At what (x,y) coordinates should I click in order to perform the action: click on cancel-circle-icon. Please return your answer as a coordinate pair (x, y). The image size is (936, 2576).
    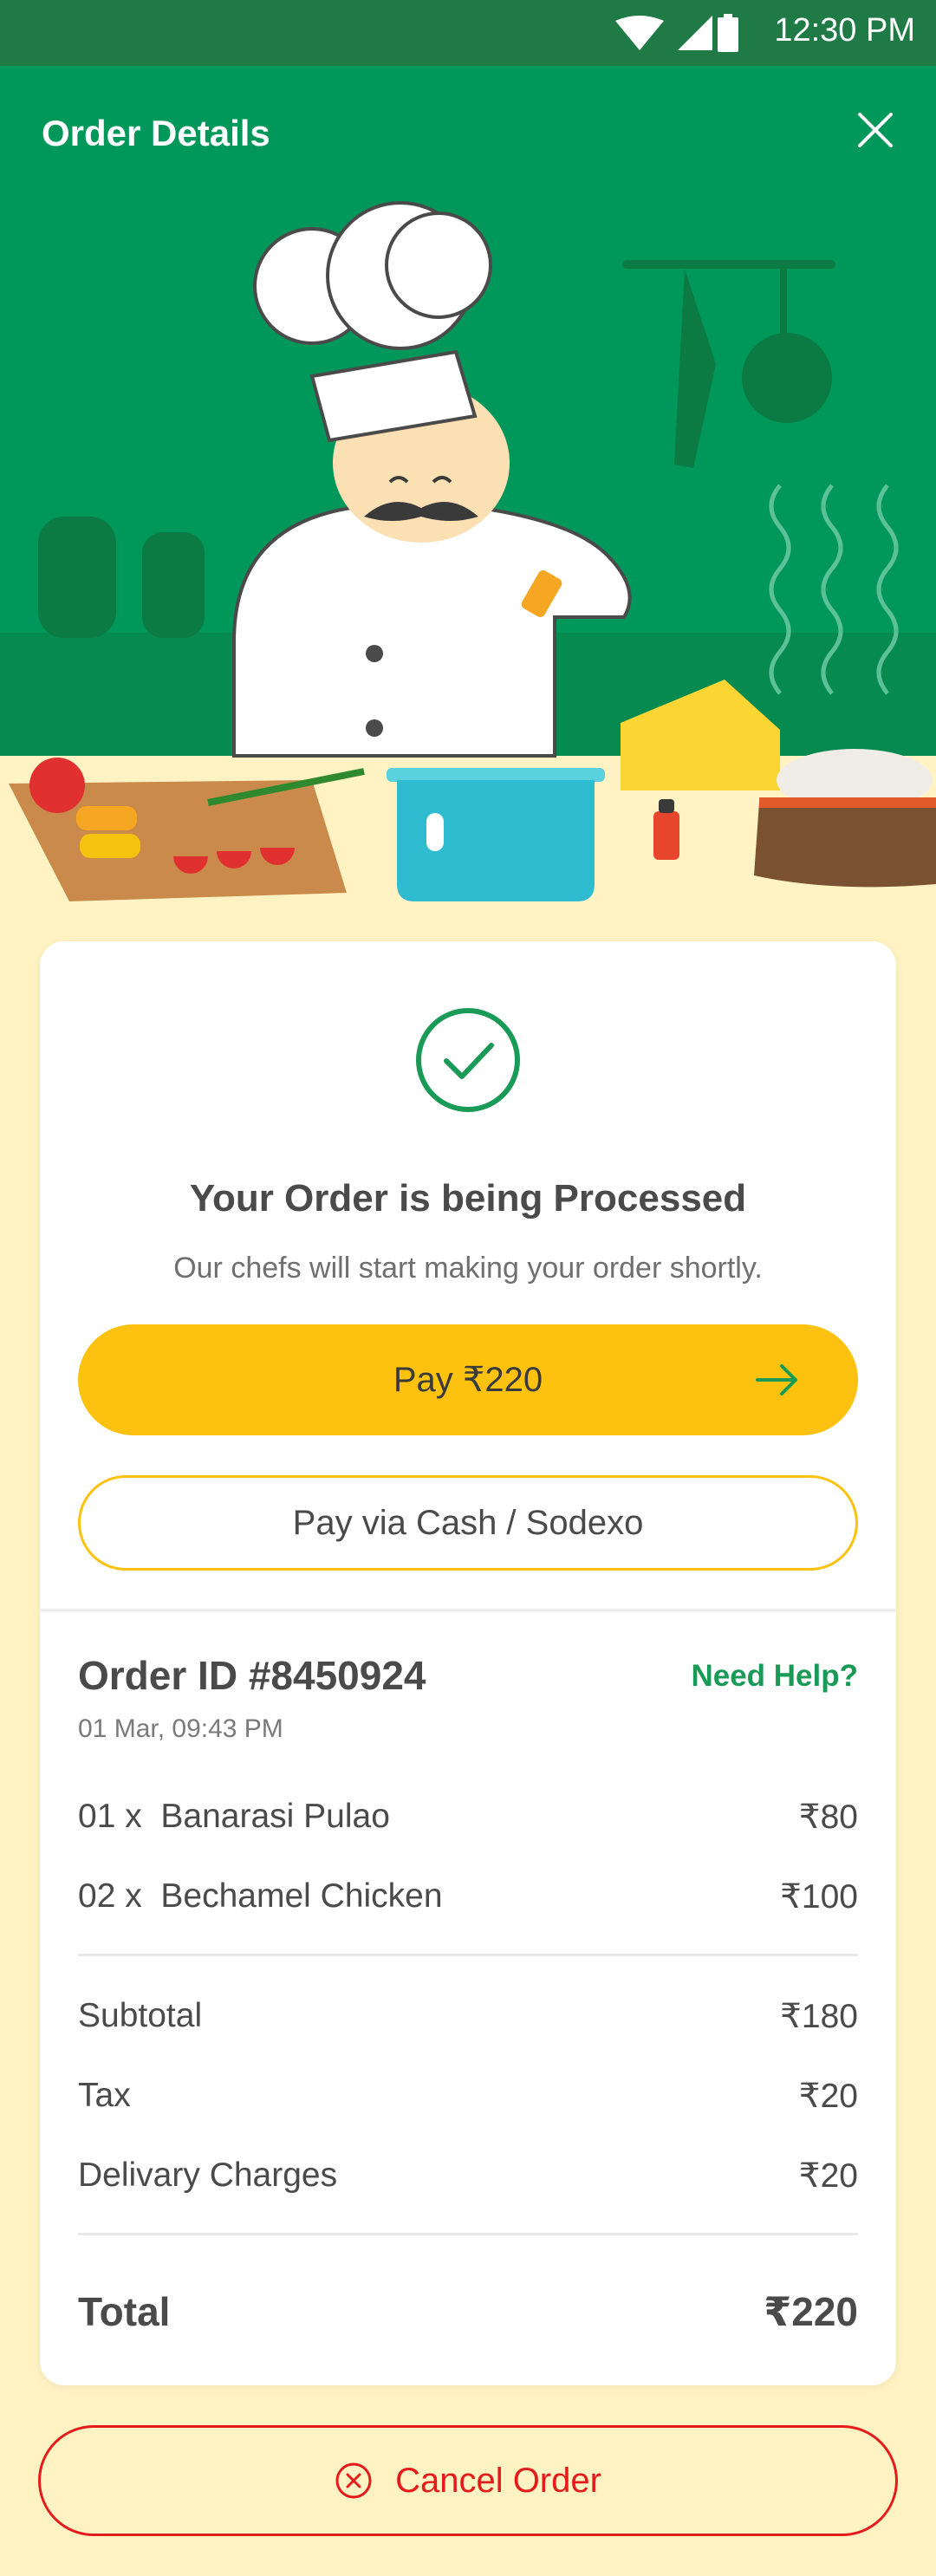
    Looking at the image, I should click on (353, 2480).